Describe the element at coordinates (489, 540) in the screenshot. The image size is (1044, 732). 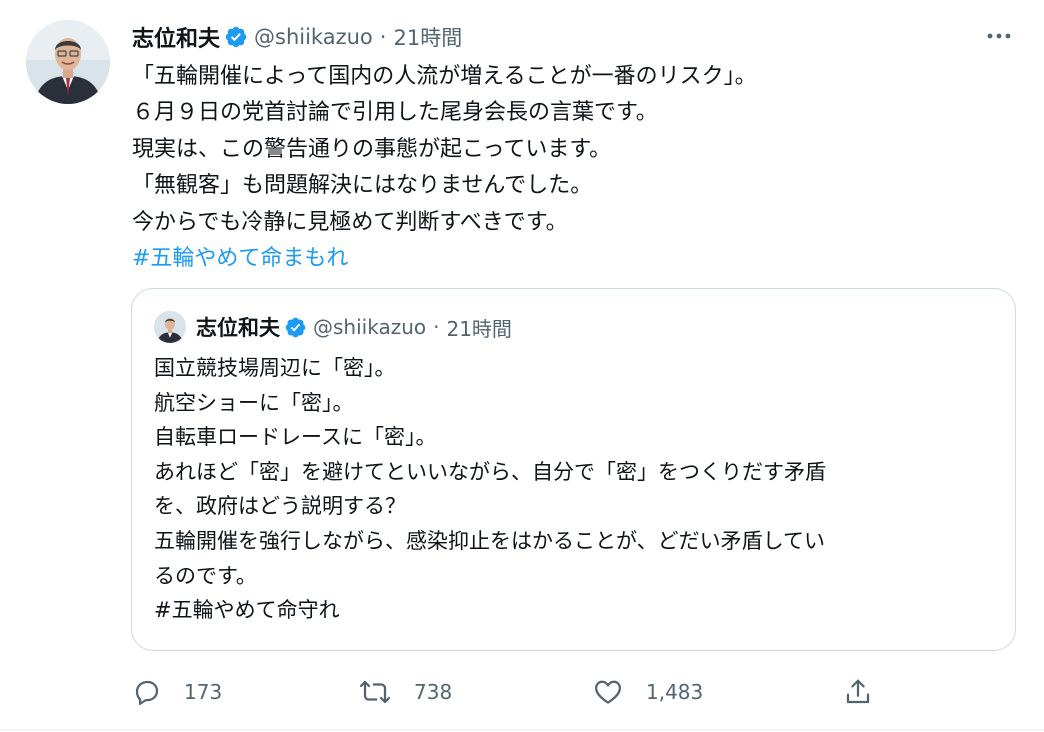
I see `quoted-text-line: 五輪開催を強行しながら、感染抑止をはかることが、どだい矛盾してい` at that location.